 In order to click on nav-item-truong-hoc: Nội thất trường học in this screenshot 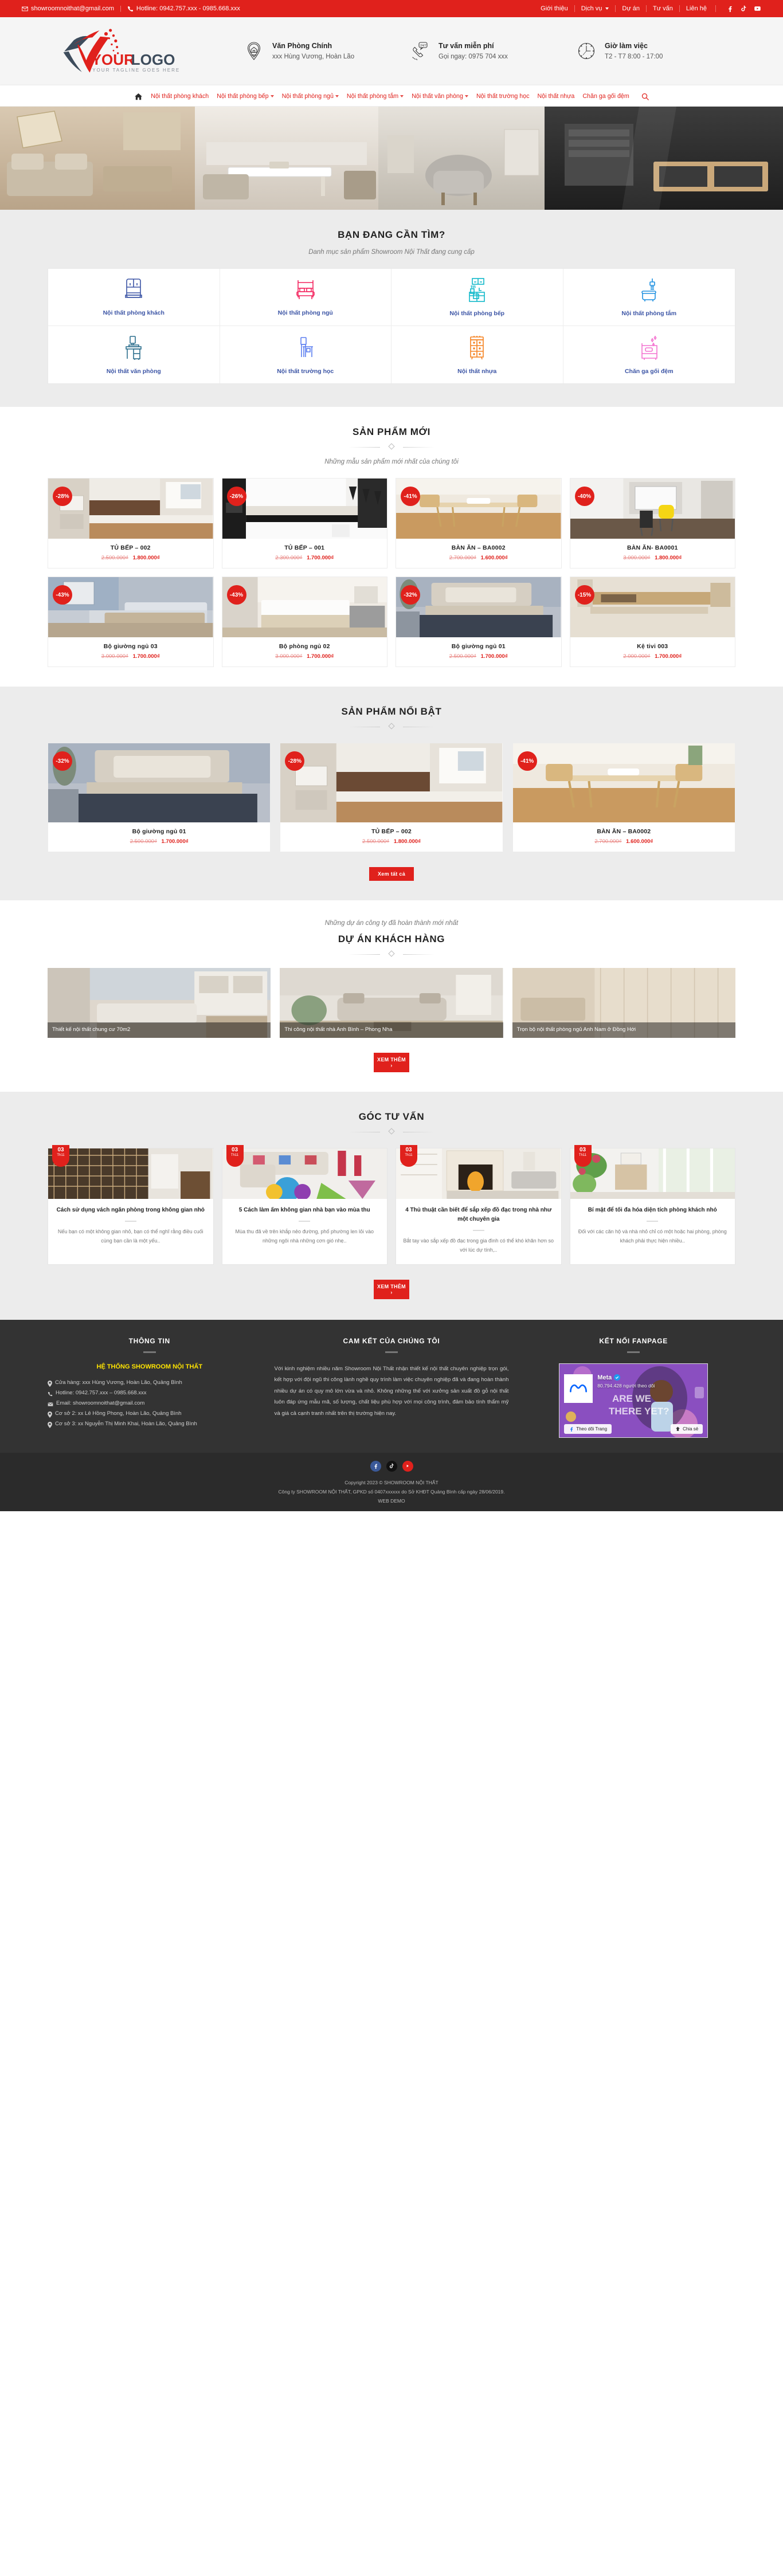, I will do `click(503, 96)`.